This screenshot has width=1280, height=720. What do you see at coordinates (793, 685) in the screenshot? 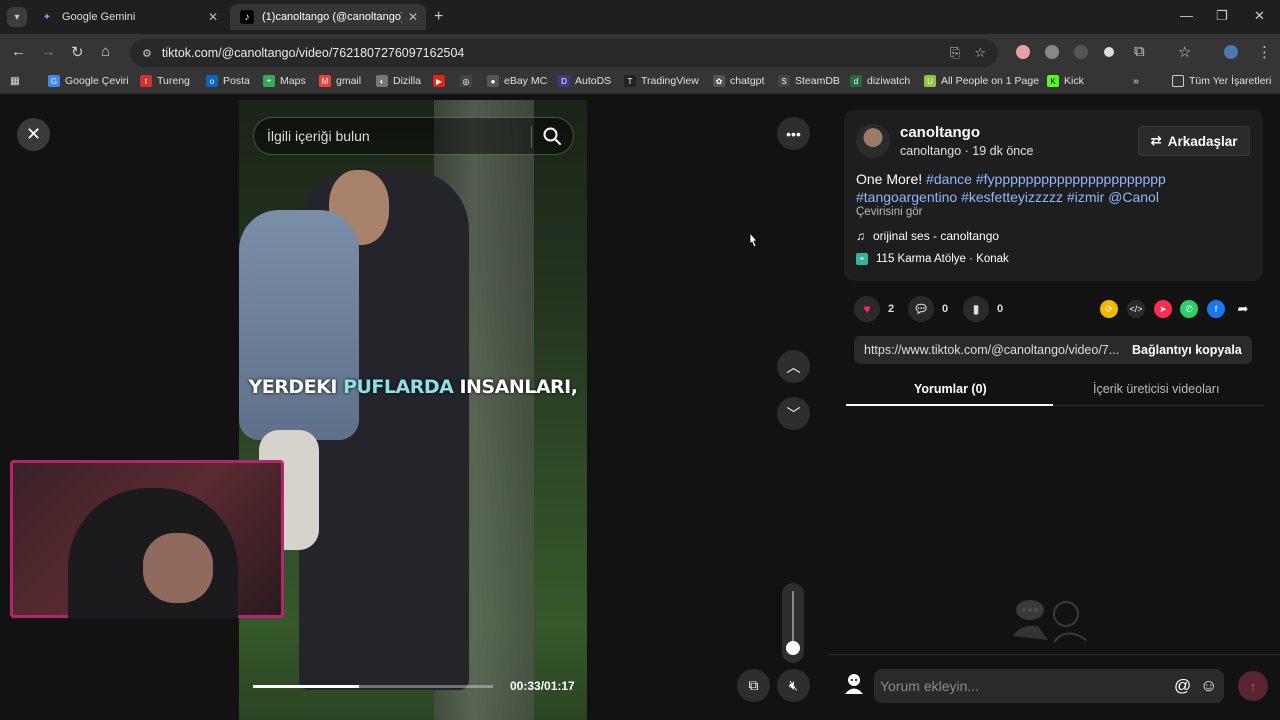
I see `mute-button: 🔇︎` at bounding box center [793, 685].